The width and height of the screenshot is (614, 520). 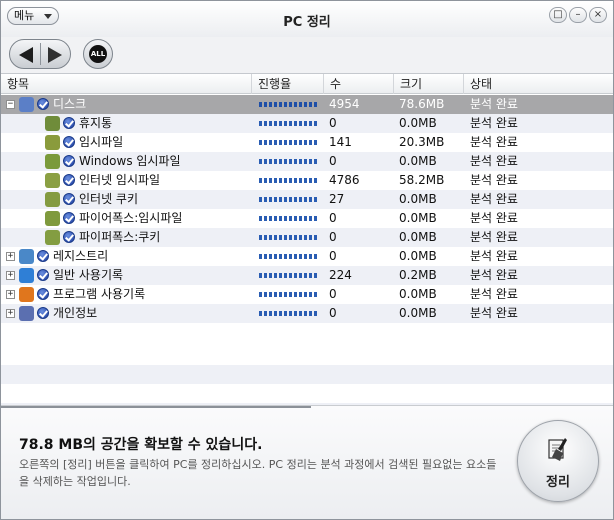 I want to click on column-header-item: 항목, so click(x=126, y=84).